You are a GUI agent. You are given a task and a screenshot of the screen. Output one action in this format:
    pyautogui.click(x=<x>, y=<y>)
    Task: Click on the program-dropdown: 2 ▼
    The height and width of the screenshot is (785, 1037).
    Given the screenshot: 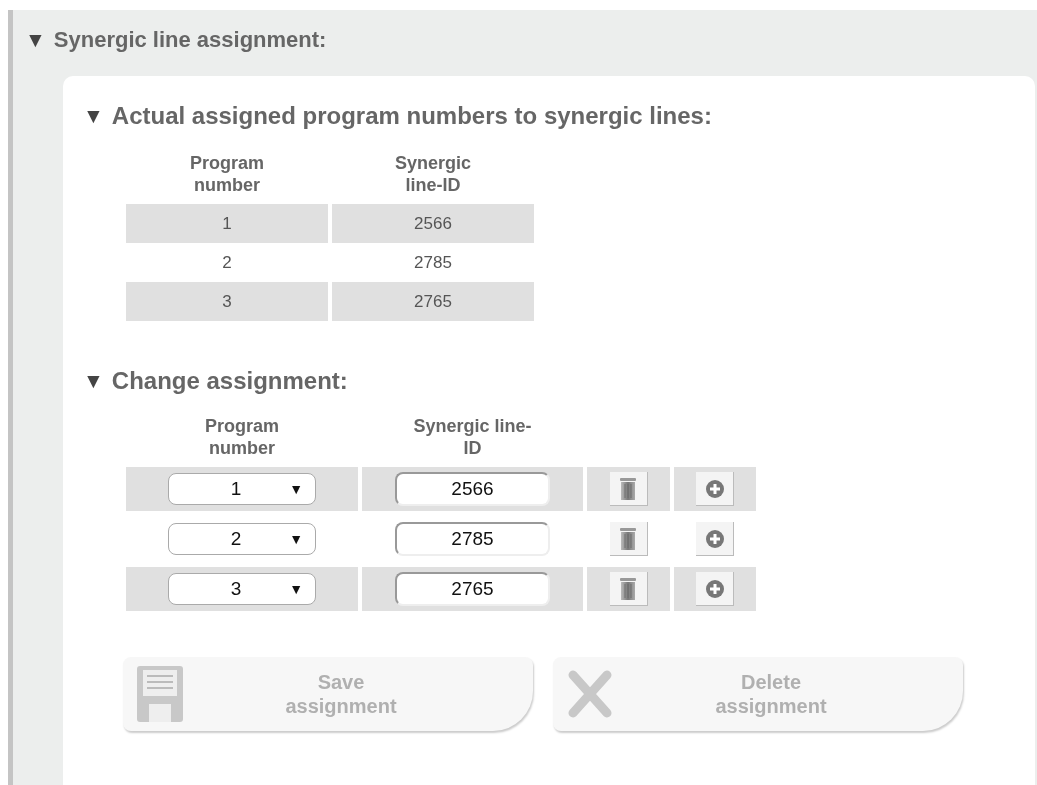 What is the action you would take?
    pyautogui.click(x=242, y=539)
    